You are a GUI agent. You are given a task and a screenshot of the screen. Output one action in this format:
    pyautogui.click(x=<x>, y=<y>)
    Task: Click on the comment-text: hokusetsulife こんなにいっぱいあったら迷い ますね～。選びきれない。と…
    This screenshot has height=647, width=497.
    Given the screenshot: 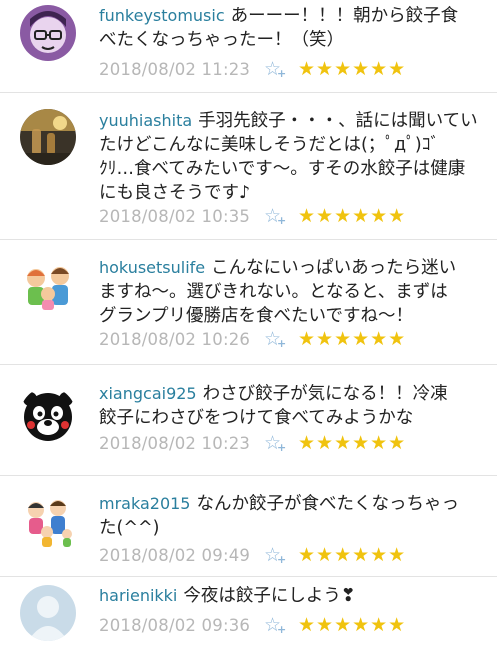 What is the action you would take?
    pyautogui.click(x=278, y=292)
    